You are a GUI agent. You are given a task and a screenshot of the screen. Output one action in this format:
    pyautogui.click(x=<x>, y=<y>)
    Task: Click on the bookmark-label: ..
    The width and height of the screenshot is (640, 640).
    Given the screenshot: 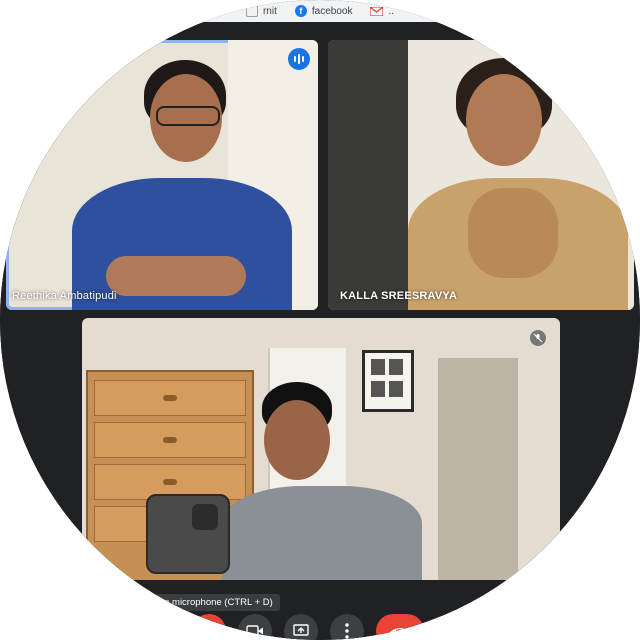 What is the action you would take?
    pyautogui.click(x=391, y=11)
    